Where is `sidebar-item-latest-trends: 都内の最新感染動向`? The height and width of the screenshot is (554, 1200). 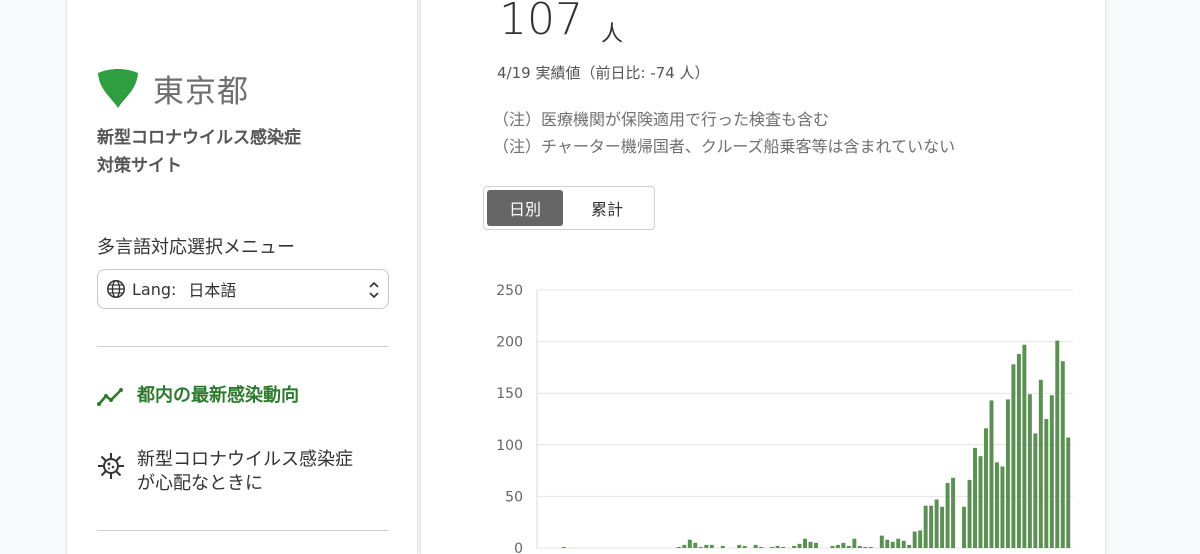 sidebar-item-latest-trends: 都内の最新感染動向 is located at coordinates (198, 396).